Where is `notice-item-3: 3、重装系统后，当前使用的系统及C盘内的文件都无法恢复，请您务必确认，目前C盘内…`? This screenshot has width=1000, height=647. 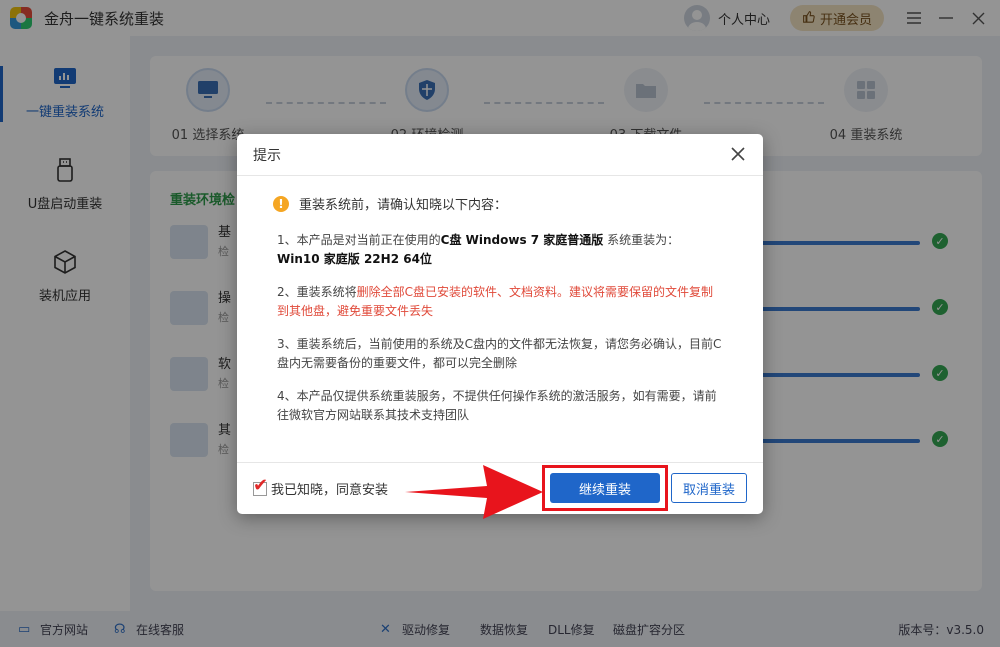
notice-item-3: 3、重装系统后，当前使用的系统及C盘内的文件都无法恢复，请您务必确认，目前C盘内… is located at coordinates (499, 353).